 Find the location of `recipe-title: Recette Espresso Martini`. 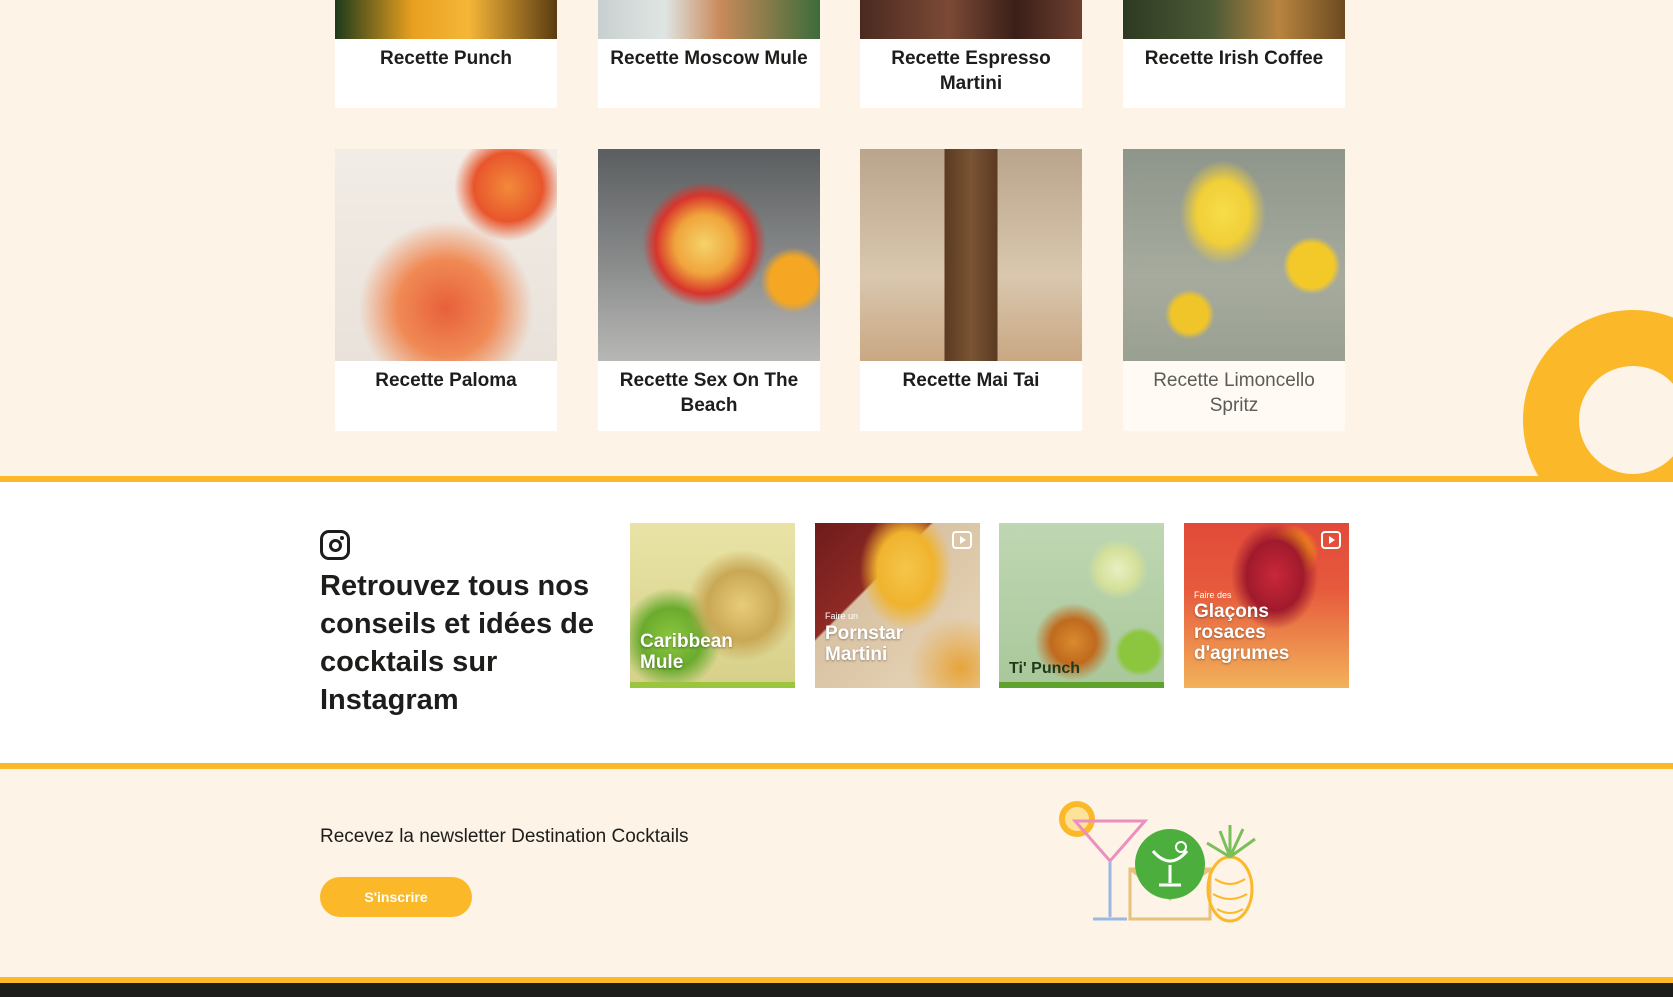

recipe-title: Recette Espresso Martini is located at coordinates (971, 71).